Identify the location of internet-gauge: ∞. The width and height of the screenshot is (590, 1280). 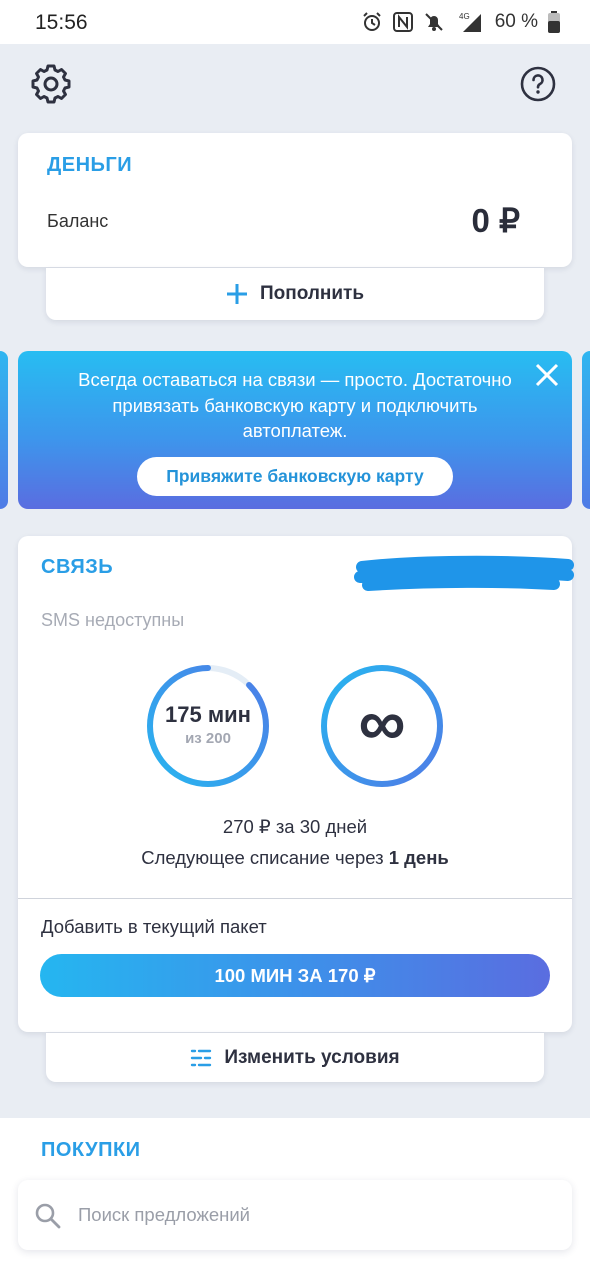
(382, 726).